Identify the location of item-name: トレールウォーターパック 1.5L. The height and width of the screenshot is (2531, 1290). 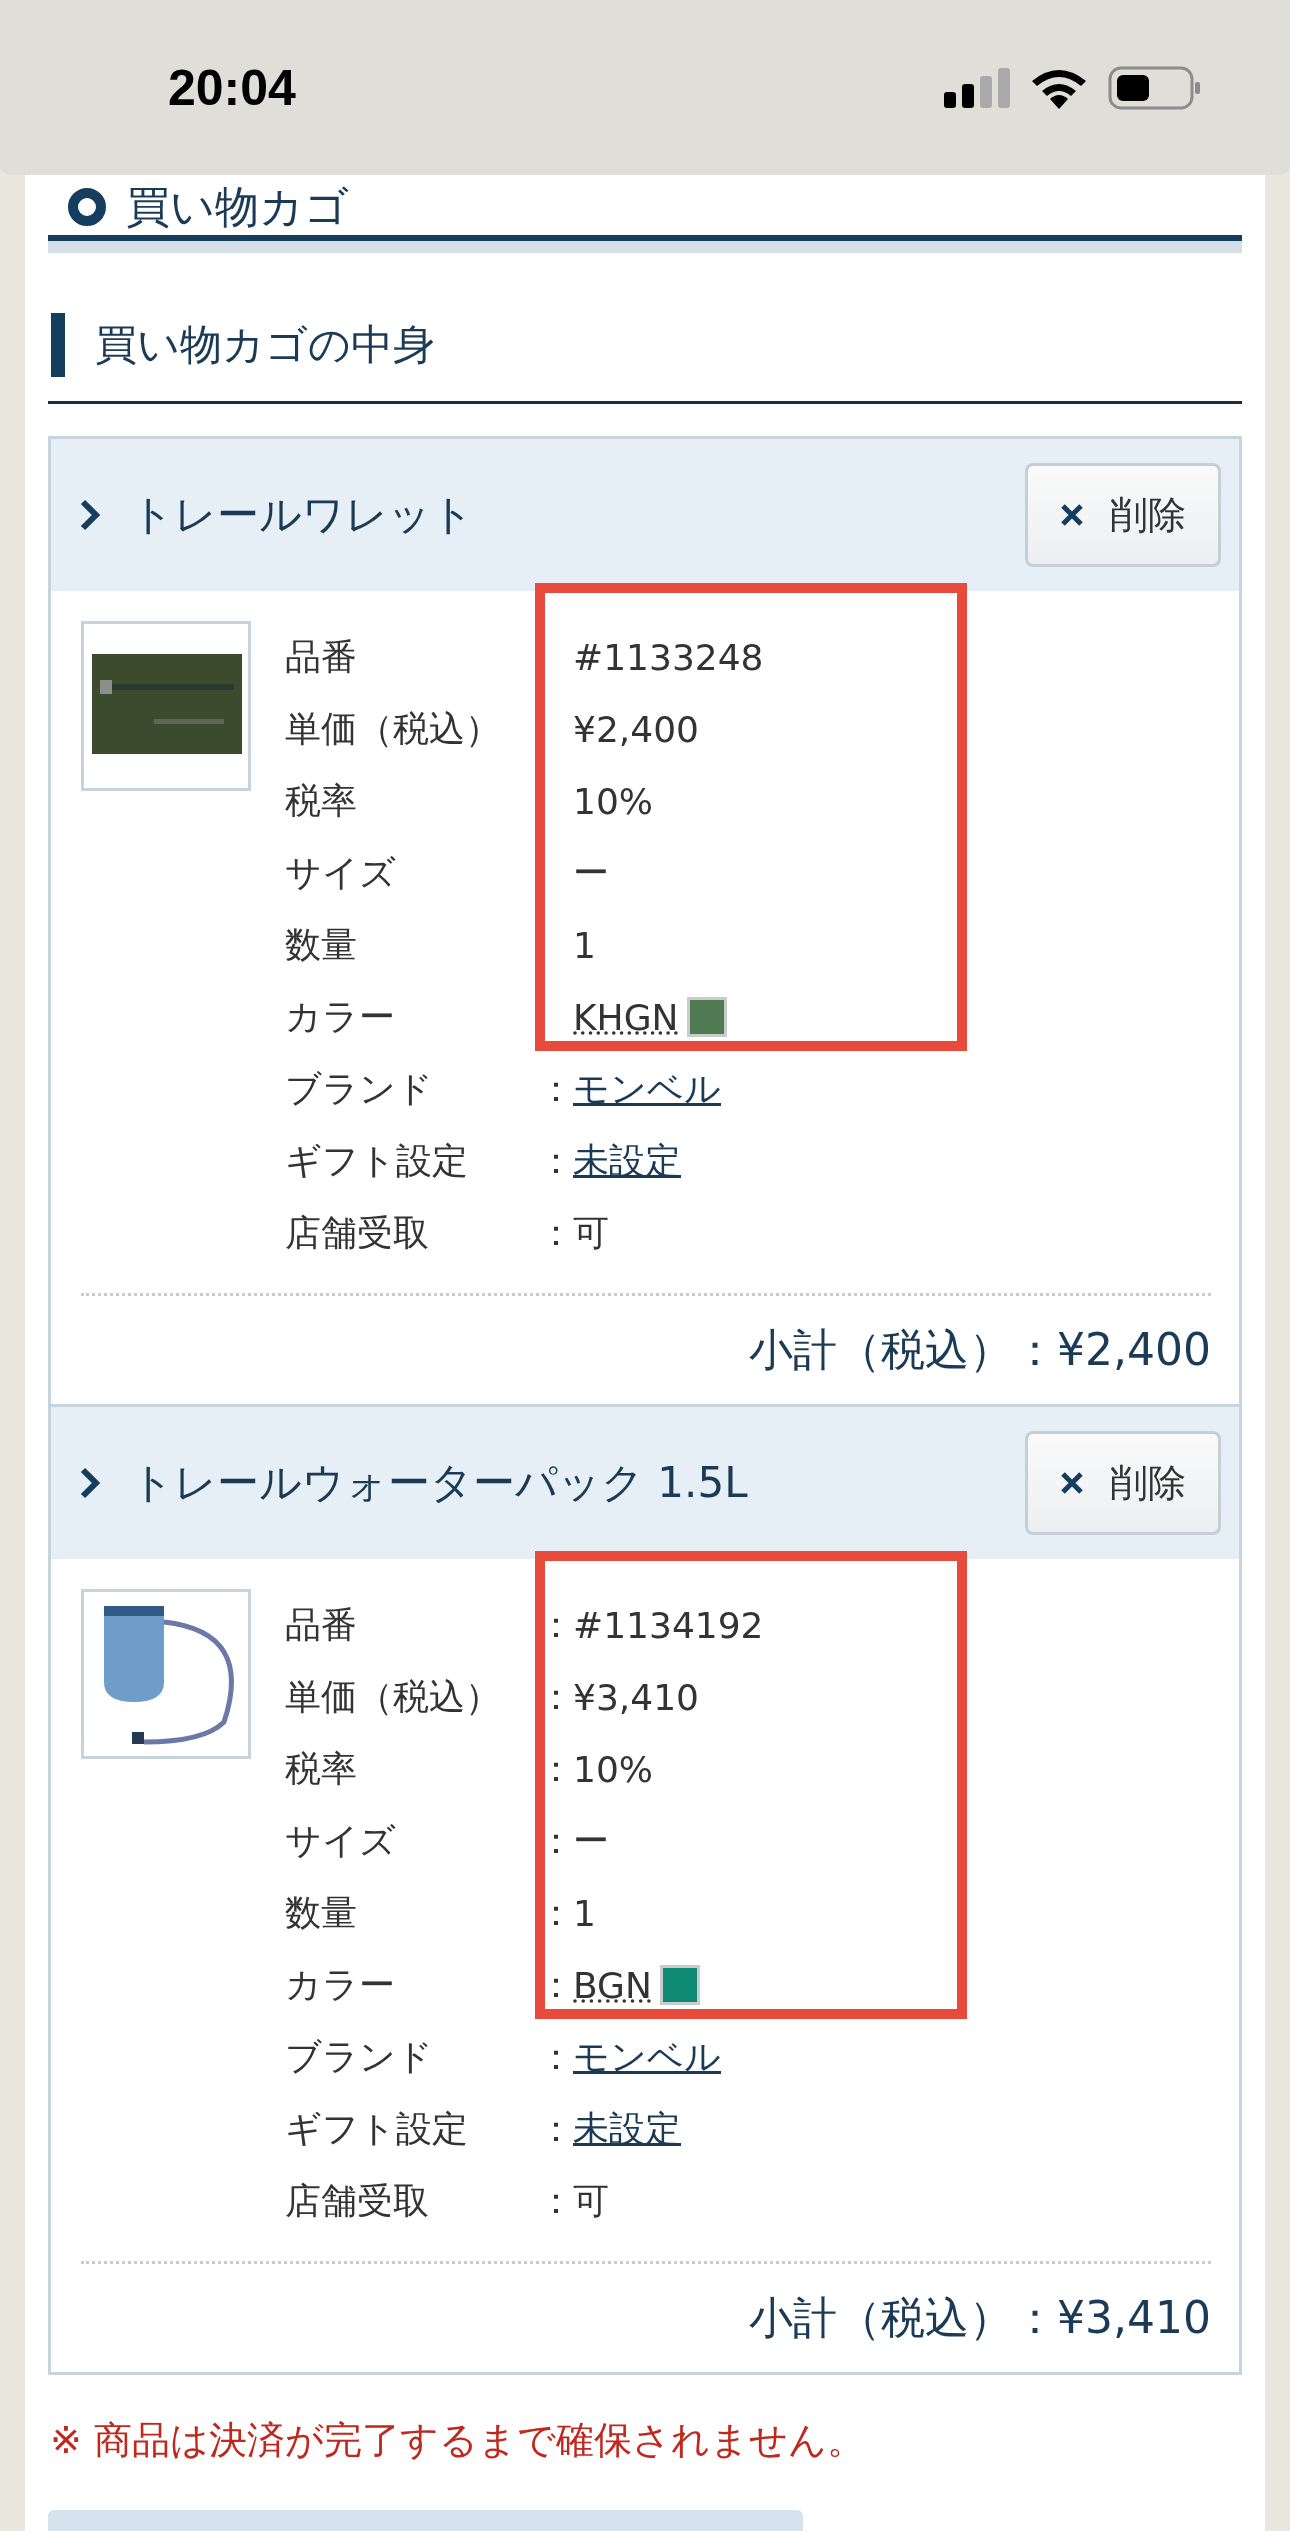
(440, 1483).